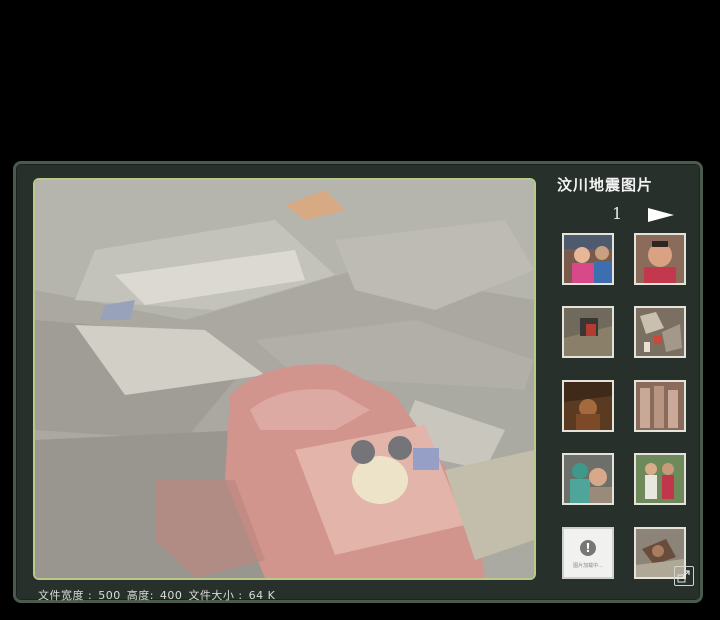 Image resolution: width=720 pixels, height=620 pixels. I want to click on size-label: 文件大小 :, so click(215, 595).